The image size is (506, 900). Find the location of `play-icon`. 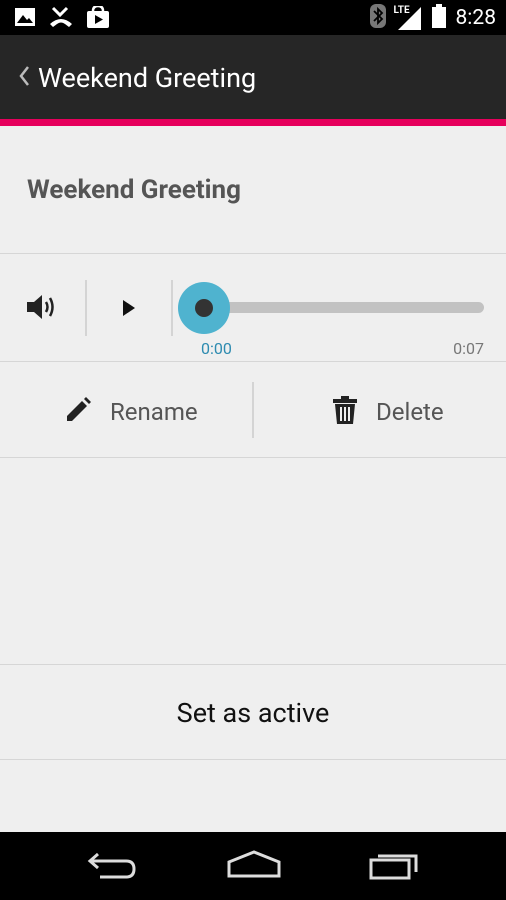

play-icon is located at coordinates (129, 310).